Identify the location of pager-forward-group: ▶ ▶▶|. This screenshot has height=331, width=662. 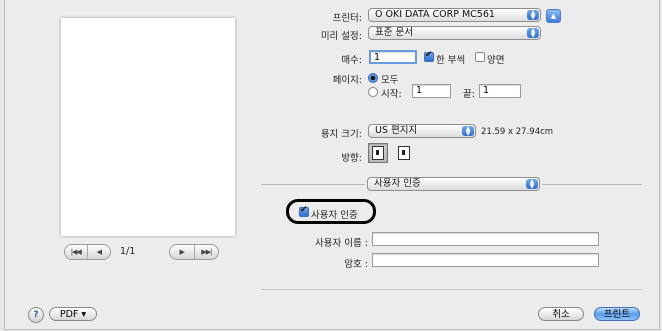
(194, 252).